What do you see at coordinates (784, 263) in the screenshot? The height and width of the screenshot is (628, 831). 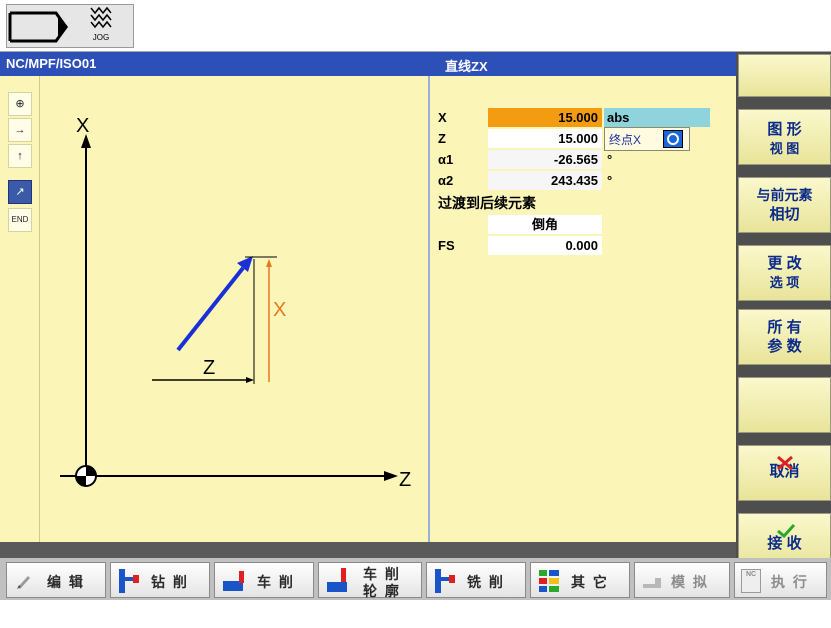 I see `change-selection-label-1: 更 改` at bounding box center [784, 263].